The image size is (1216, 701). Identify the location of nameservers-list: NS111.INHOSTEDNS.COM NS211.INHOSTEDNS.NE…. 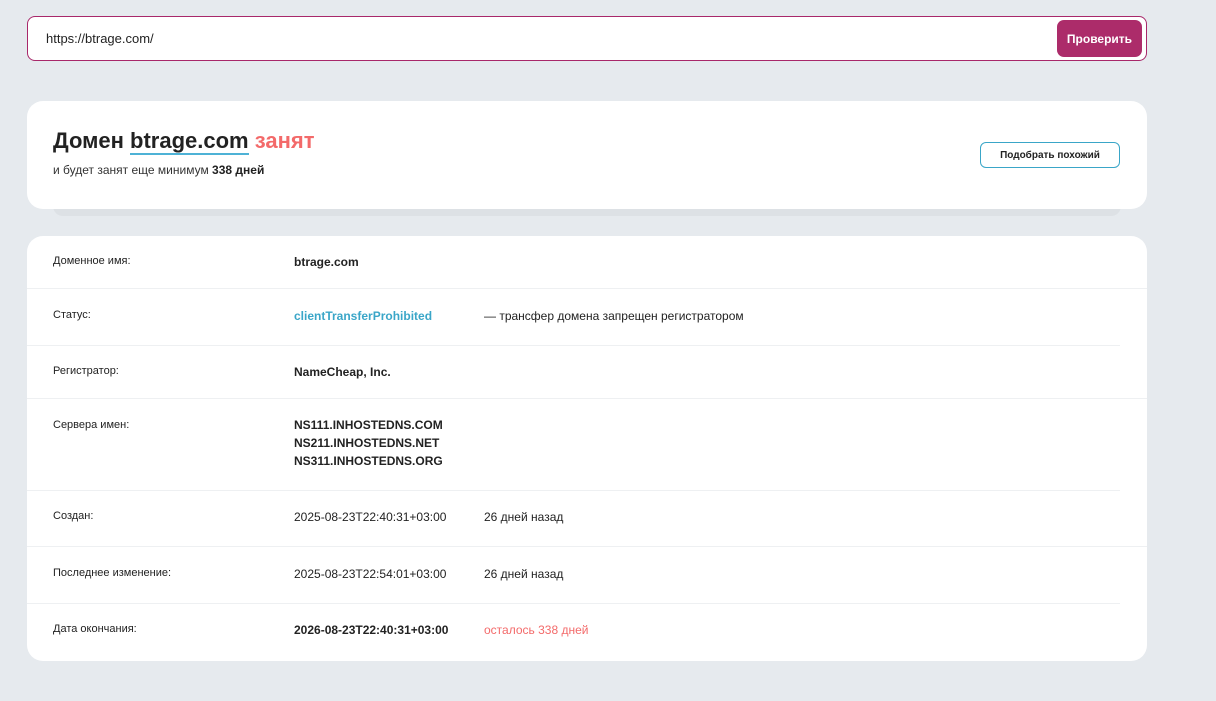
(368, 443).